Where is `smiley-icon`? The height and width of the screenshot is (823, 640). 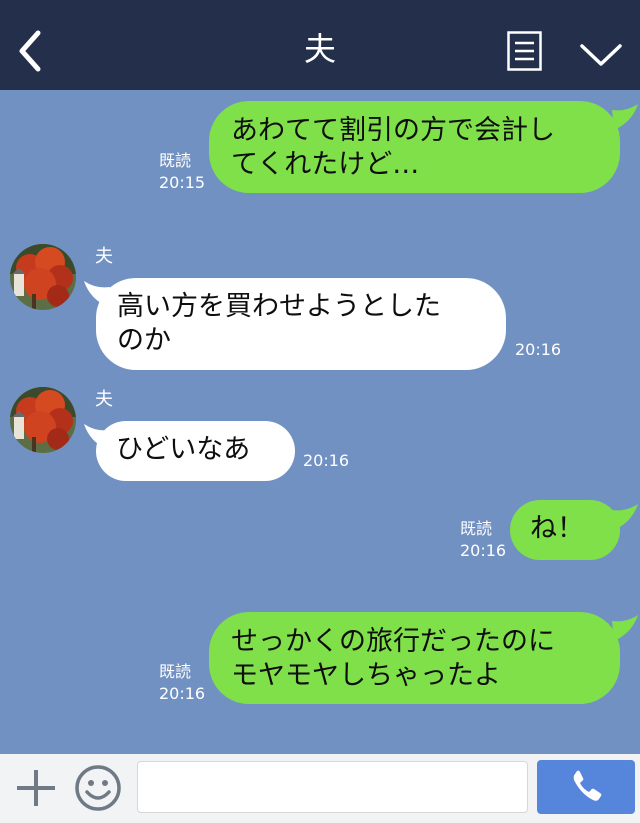 smiley-icon is located at coordinates (98, 788).